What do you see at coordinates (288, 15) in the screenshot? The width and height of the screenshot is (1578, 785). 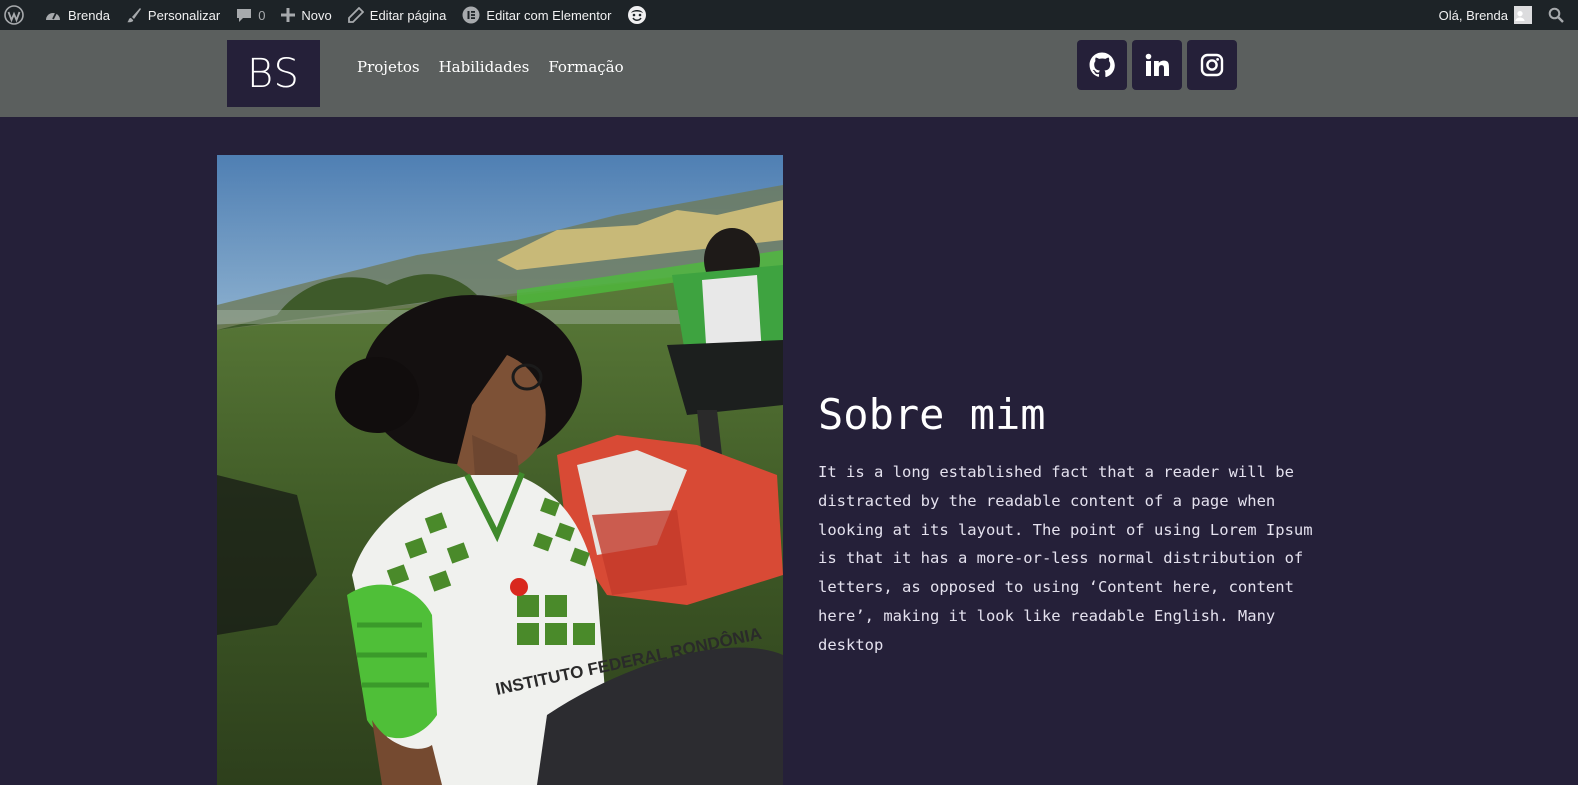 I see `plus-icon` at bounding box center [288, 15].